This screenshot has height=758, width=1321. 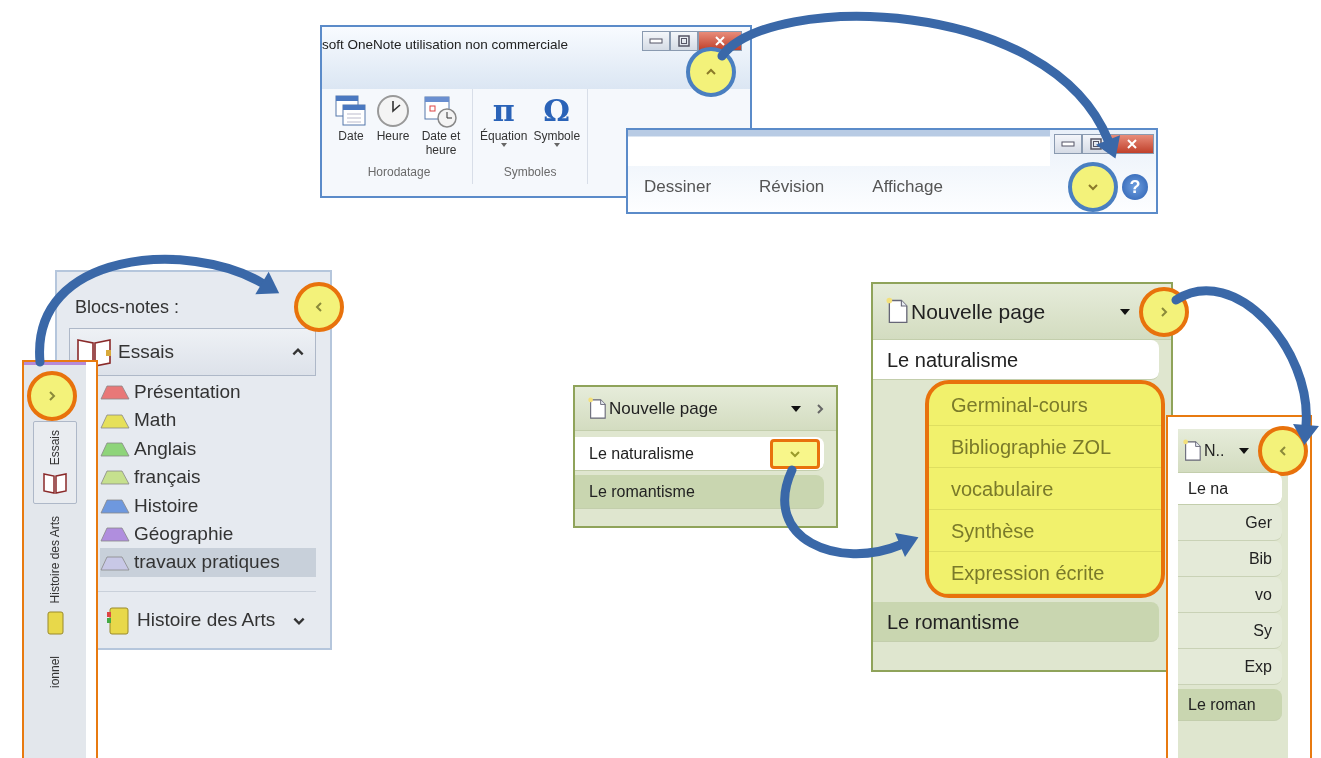 I want to click on subpage-row: Bib, so click(x=1230, y=559).